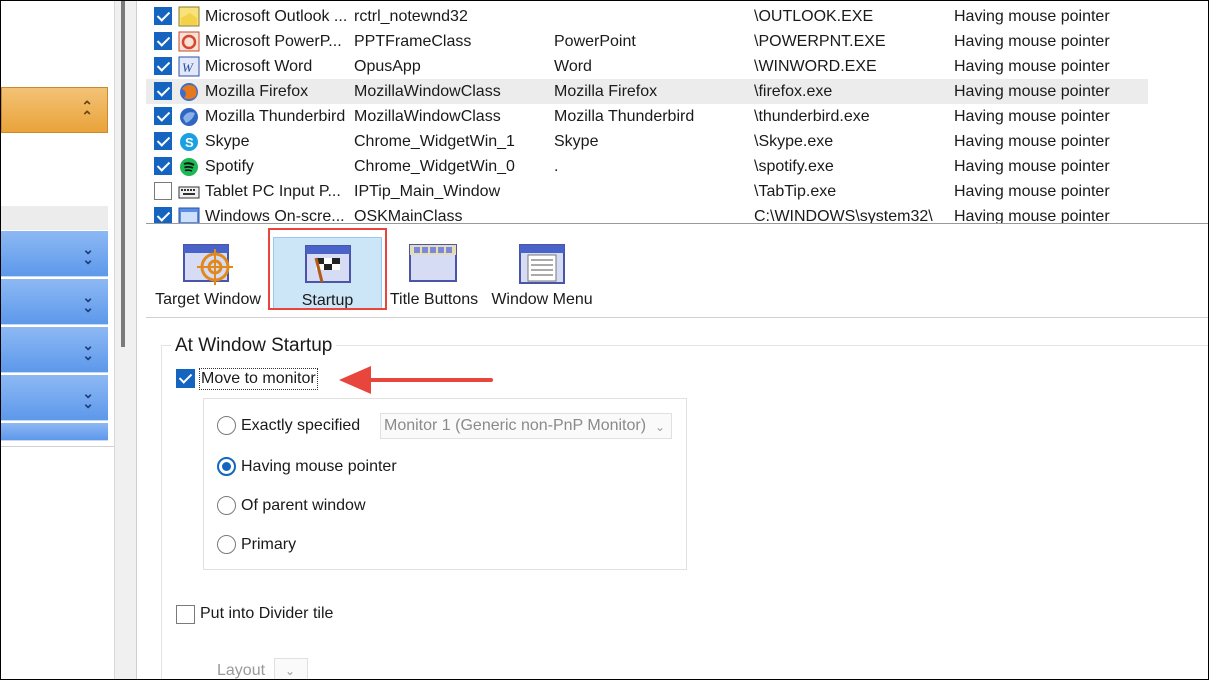 The image size is (1209, 680). Describe the element at coordinates (189, 91) in the screenshot. I see `firefox-icon` at that location.